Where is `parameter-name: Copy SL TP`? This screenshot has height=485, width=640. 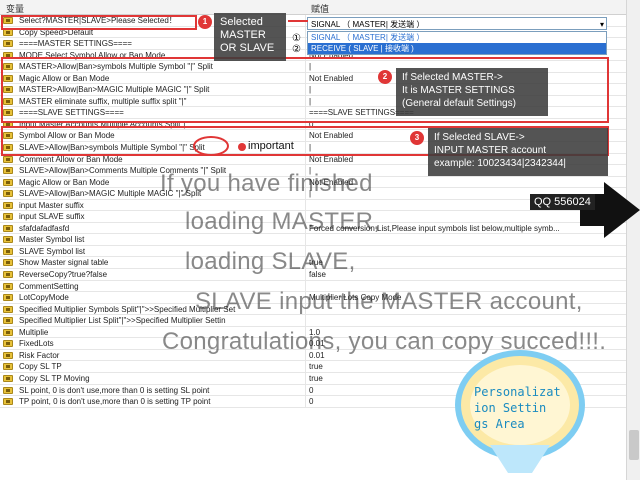 parameter-name: Copy SL TP is located at coordinates (40, 367).